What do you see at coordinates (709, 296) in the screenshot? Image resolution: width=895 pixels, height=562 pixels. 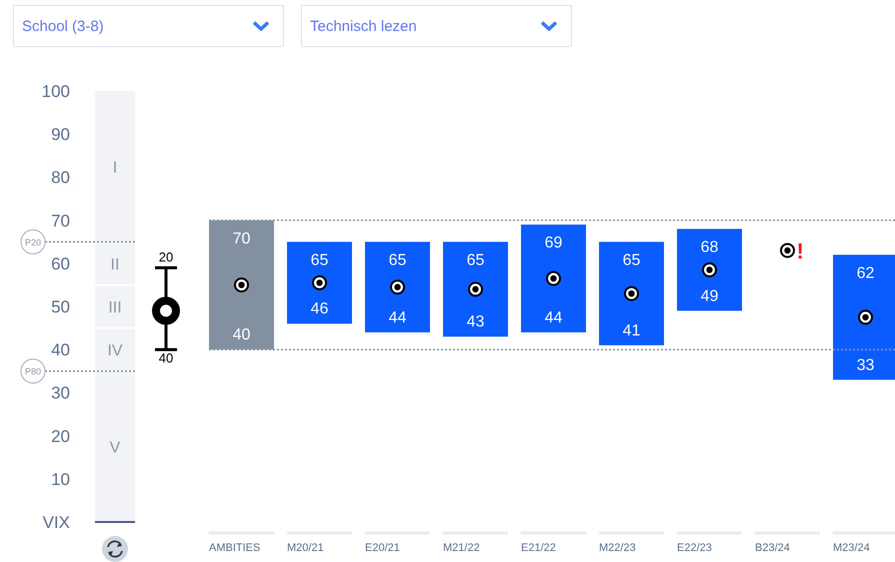 I see `bar-value: 49` at bounding box center [709, 296].